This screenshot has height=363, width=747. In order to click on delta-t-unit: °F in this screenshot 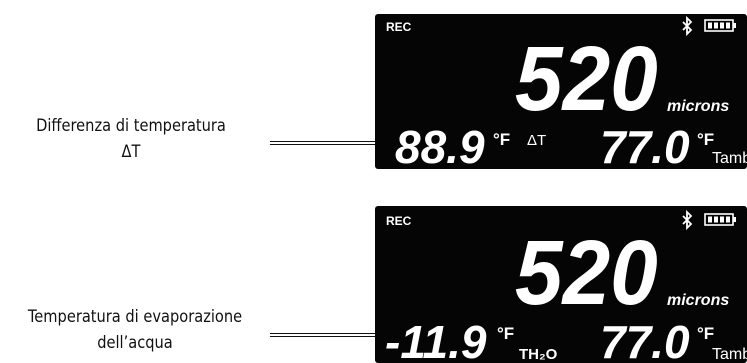, I will do `click(501, 139)`.